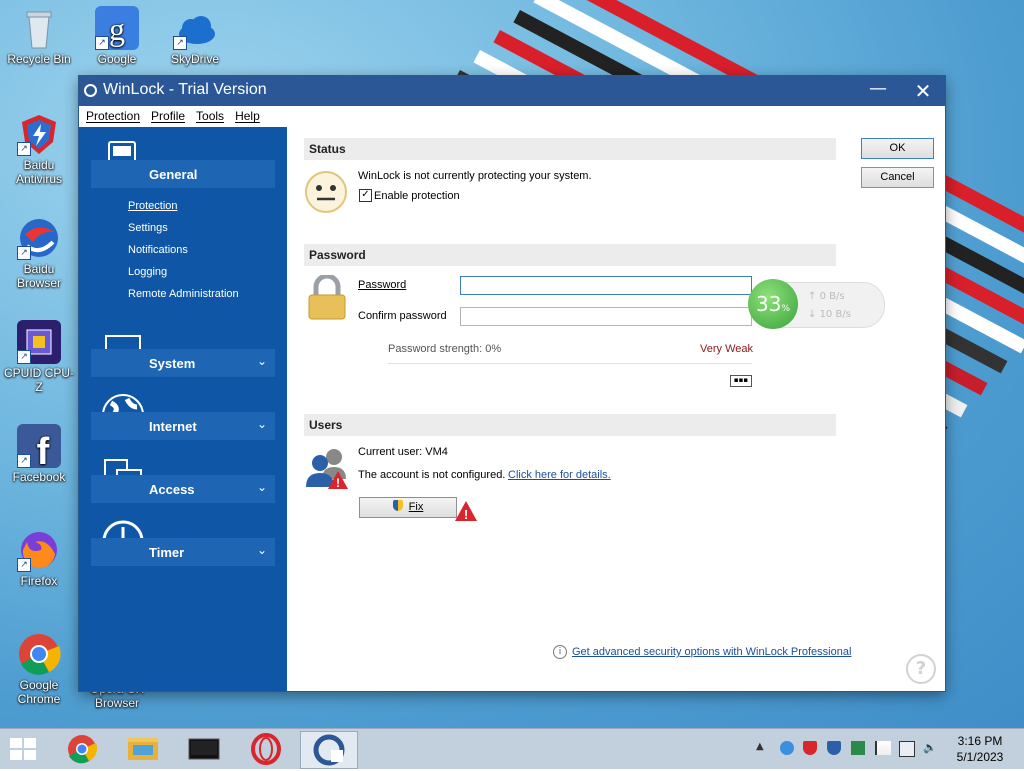  I want to click on opera-icon, so click(266, 749).